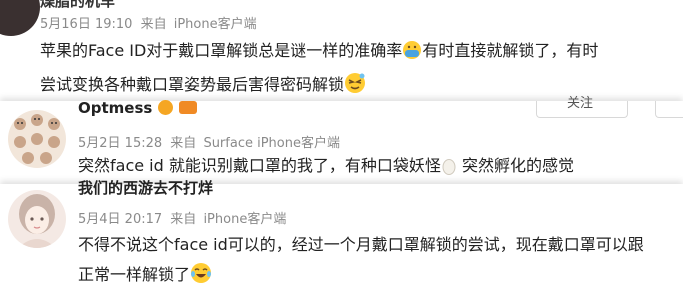 The image size is (683, 294). Describe the element at coordinates (120, 143) in the screenshot. I see `comment-date: 5月2日 15:28` at that location.